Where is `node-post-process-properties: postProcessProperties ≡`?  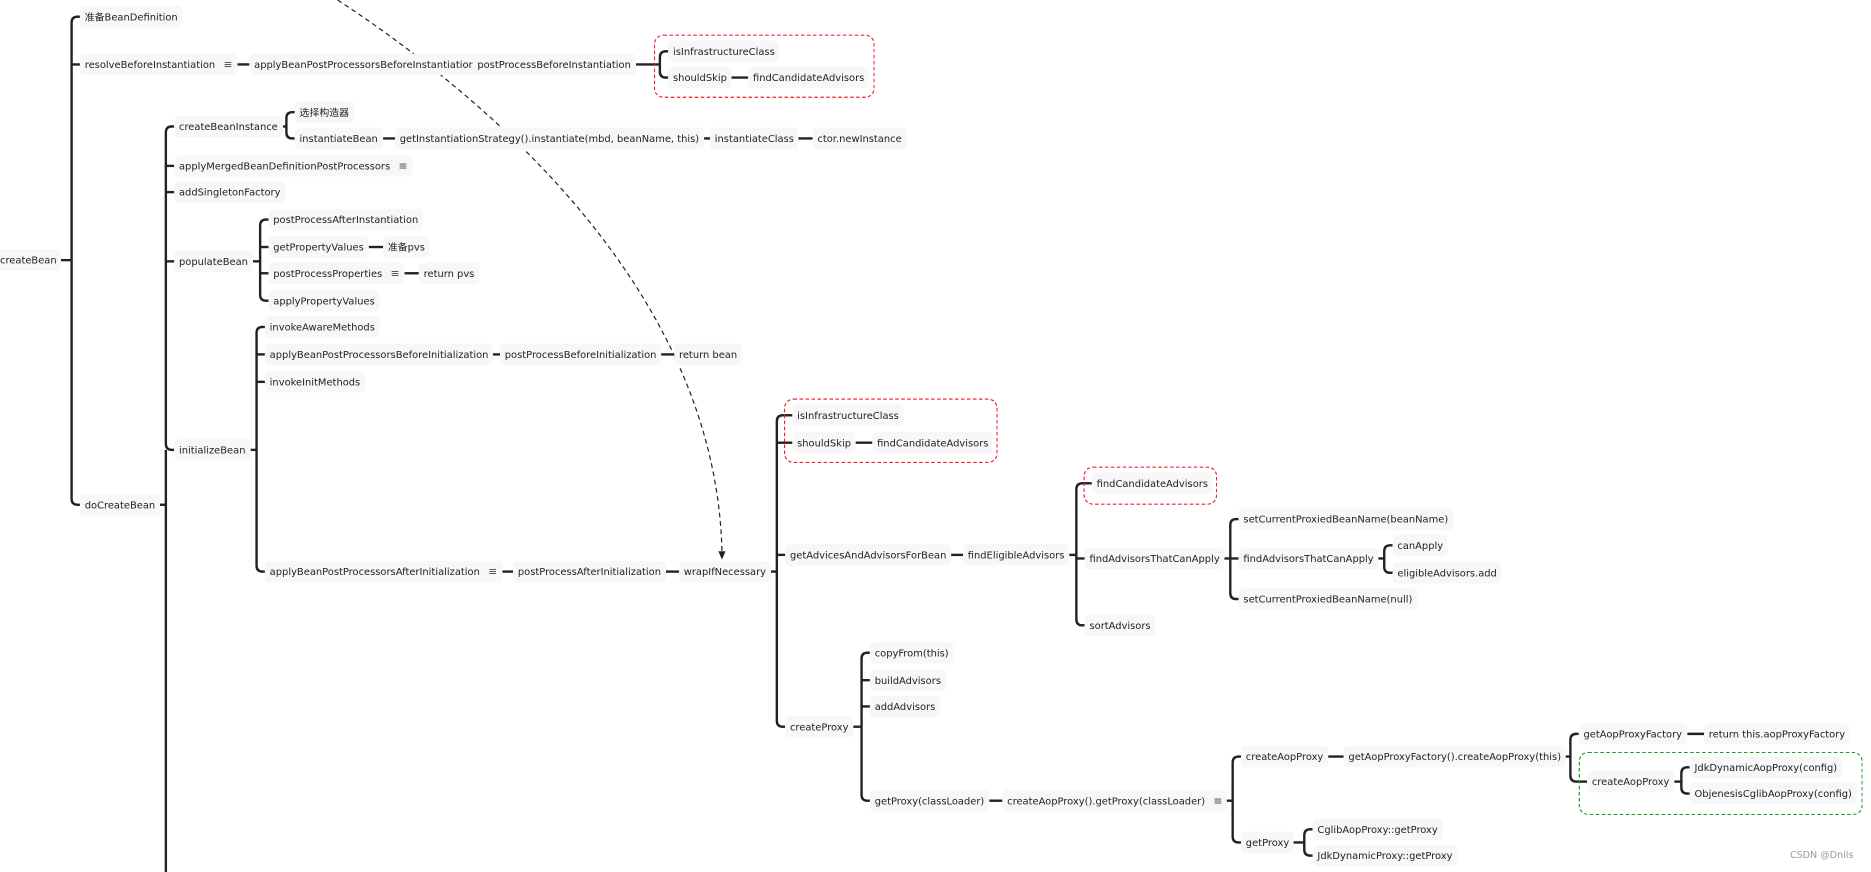 node-post-process-properties: postProcessProperties ≡ is located at coordinates (336, 273).